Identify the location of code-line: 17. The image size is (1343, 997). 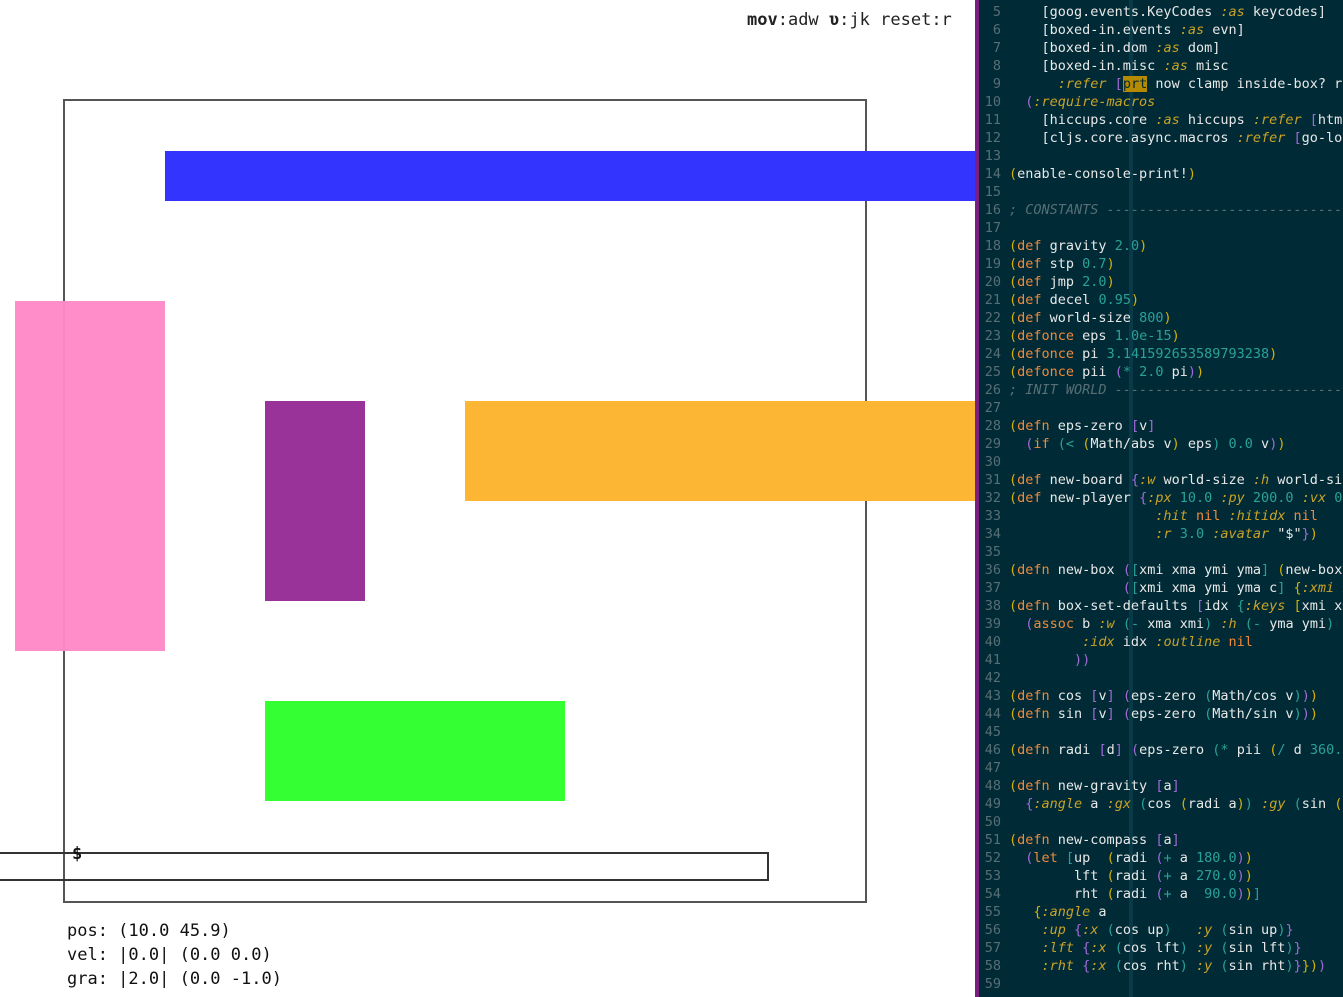
(994, 228).